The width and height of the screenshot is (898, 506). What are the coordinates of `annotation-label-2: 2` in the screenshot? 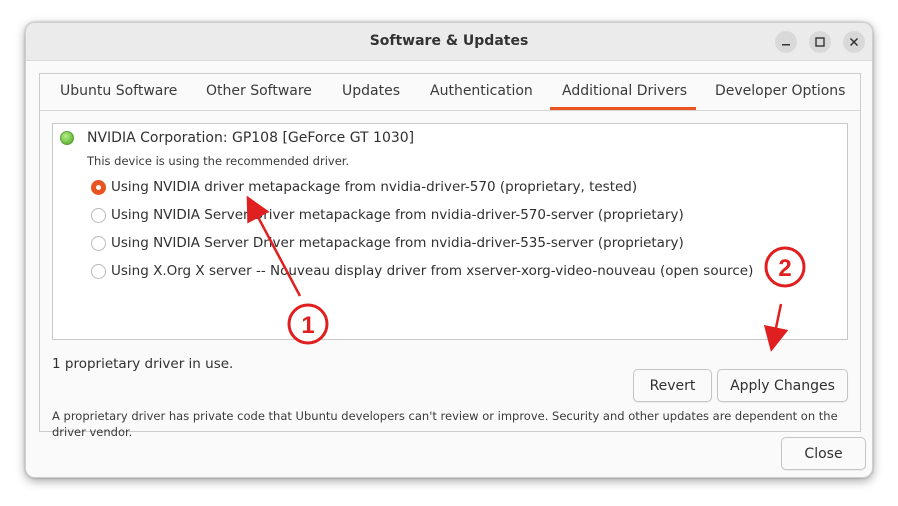 It's located at (784, 268).